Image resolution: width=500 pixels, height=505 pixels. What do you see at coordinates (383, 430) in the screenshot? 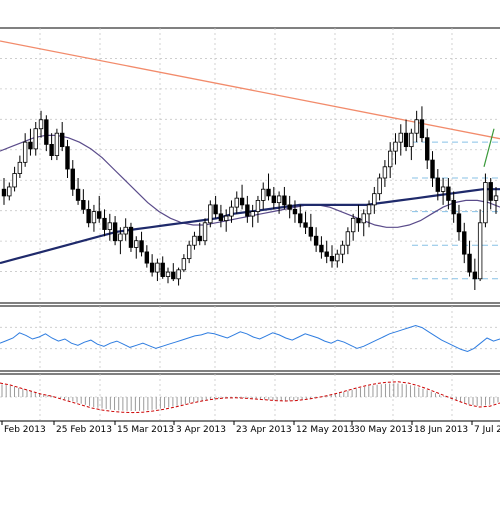
I see `x-axis-tick-label: 30 May 2013` at bounding box center [383, 430].